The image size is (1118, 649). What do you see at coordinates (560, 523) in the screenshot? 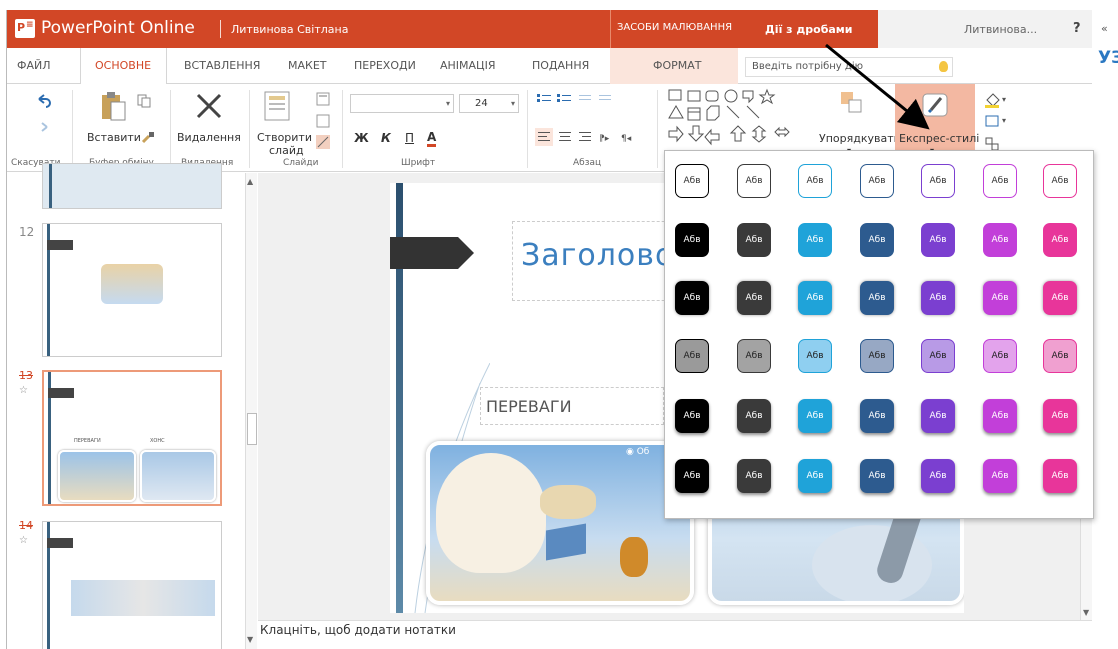
I see `slide-picture-left: ◉ Об` at bounding box center [560, 523].